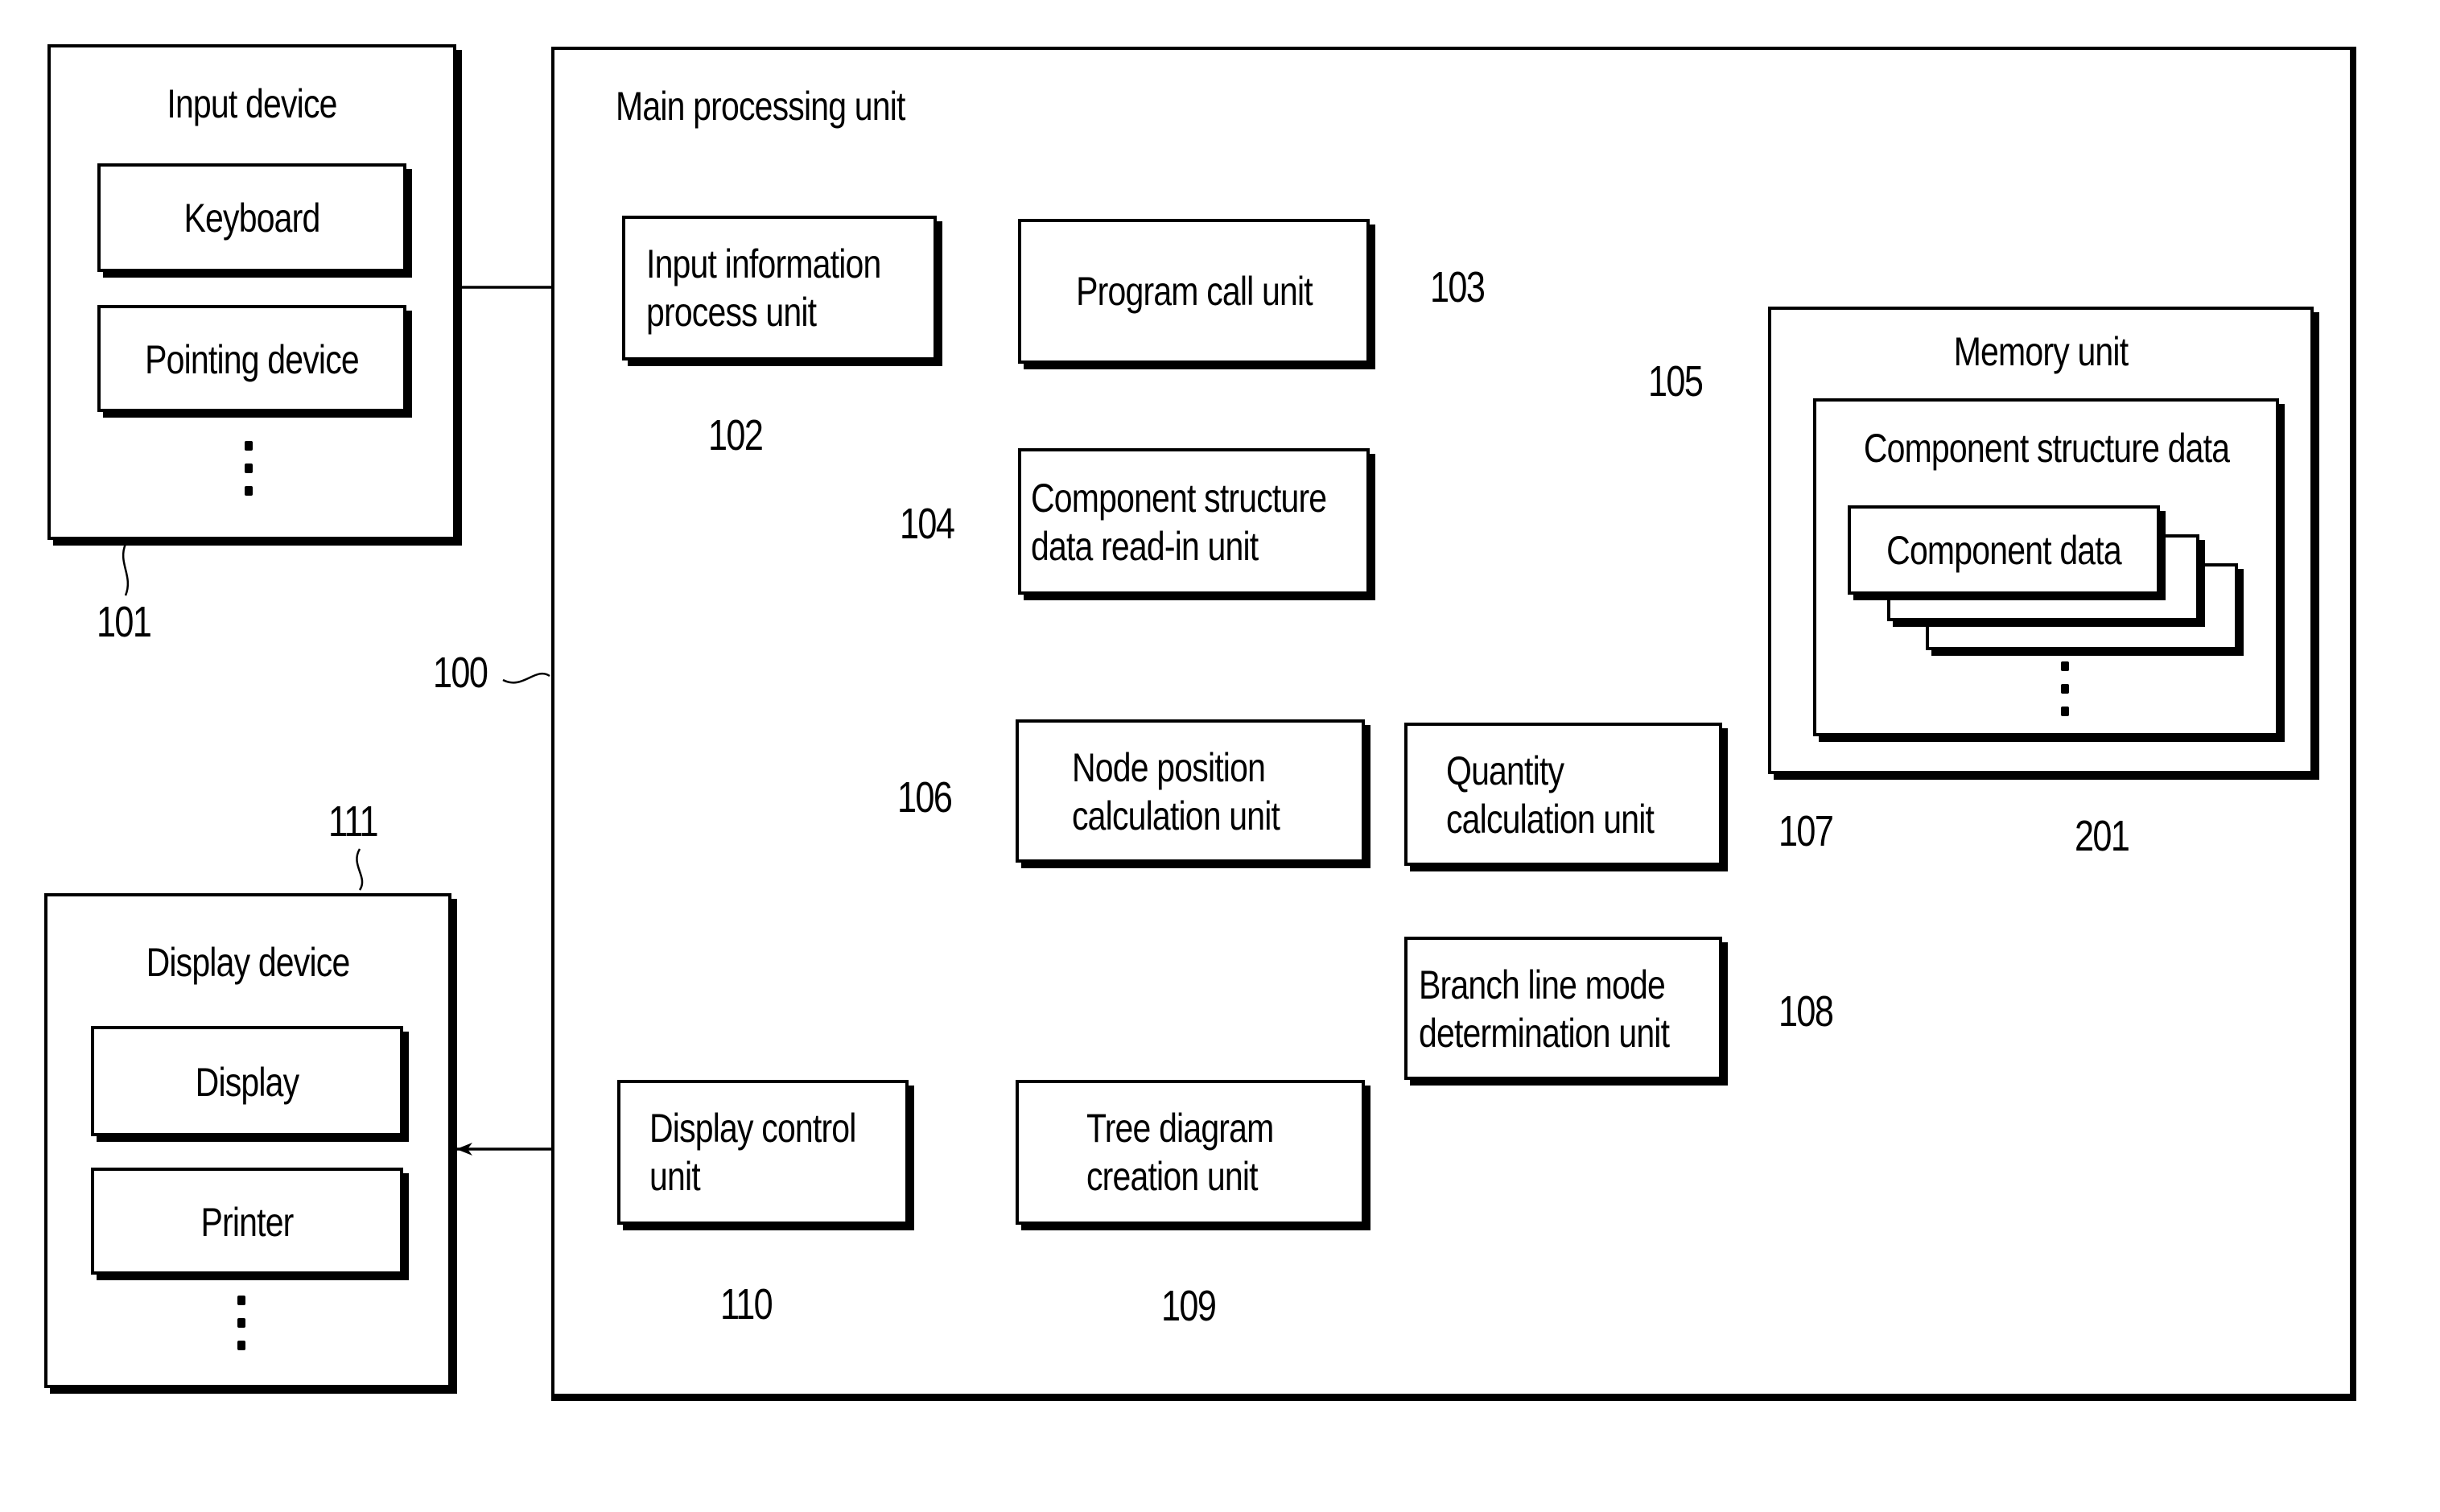  What do you see at coordinates (763, 1152) in the screenshot?
I see `display-control-unit: Display control unit` at bounding box center [763, 1152].